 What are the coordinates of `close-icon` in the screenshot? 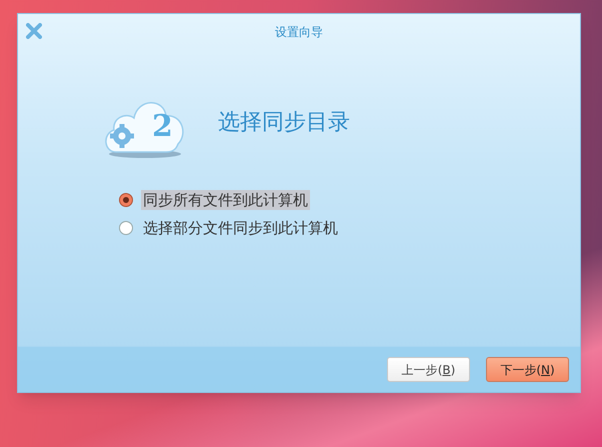 It's located at (34, 31).